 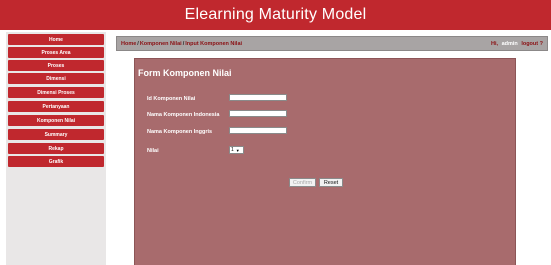 I want to click on breadcrumb-input-komponen-nilai: Input Komponen Nilai, so click(x=213, y=44).